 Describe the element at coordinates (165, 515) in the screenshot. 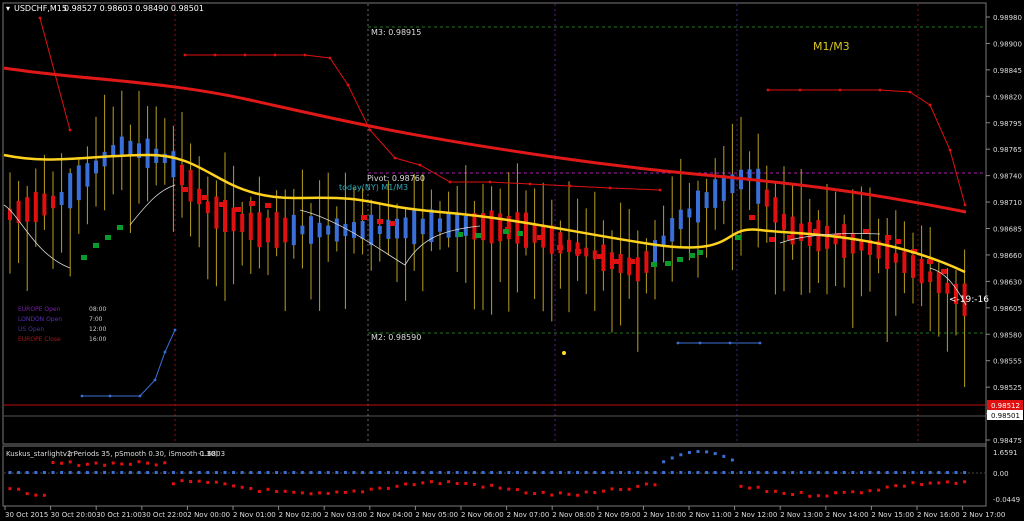

I see `time-tick-label: 30 Oct 22:00` at that location.